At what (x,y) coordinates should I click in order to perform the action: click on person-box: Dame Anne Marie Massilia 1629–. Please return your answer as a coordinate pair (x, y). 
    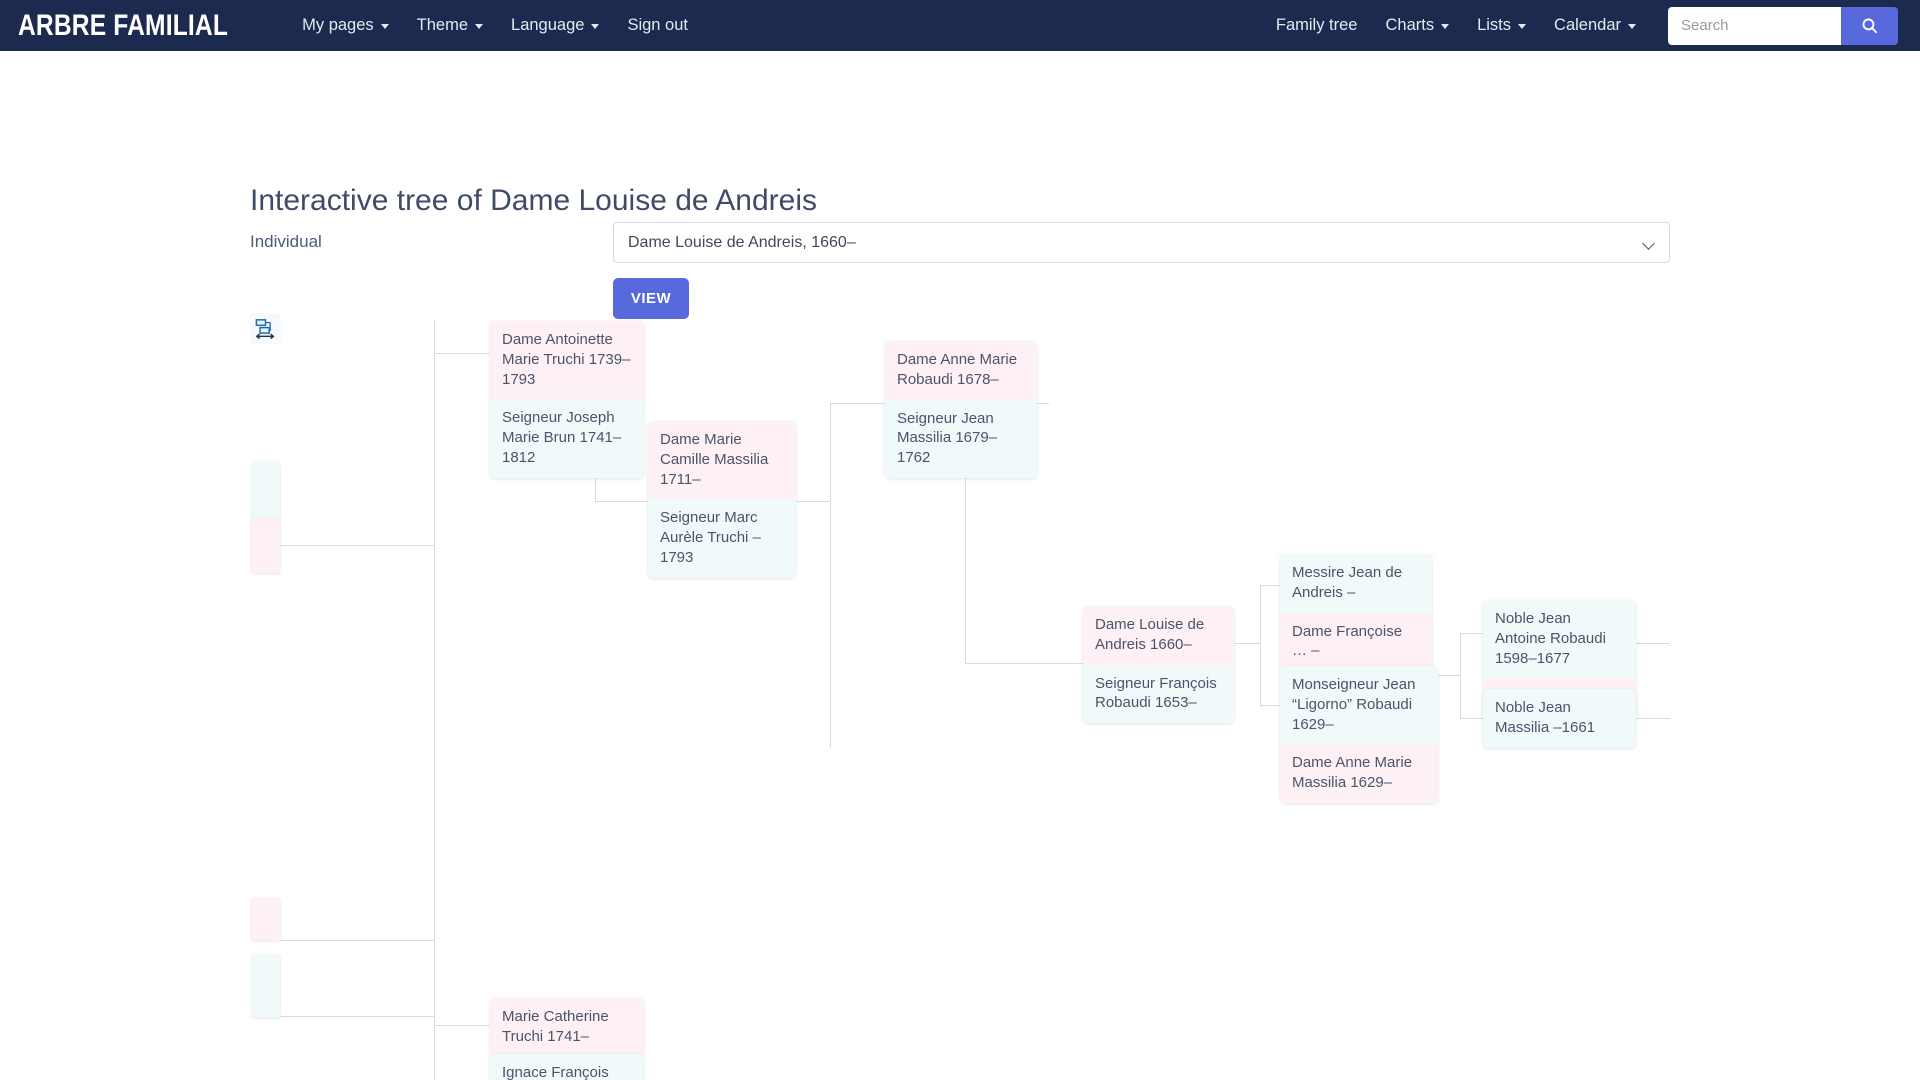
    Looking at the image, I should click on (1359, 773).